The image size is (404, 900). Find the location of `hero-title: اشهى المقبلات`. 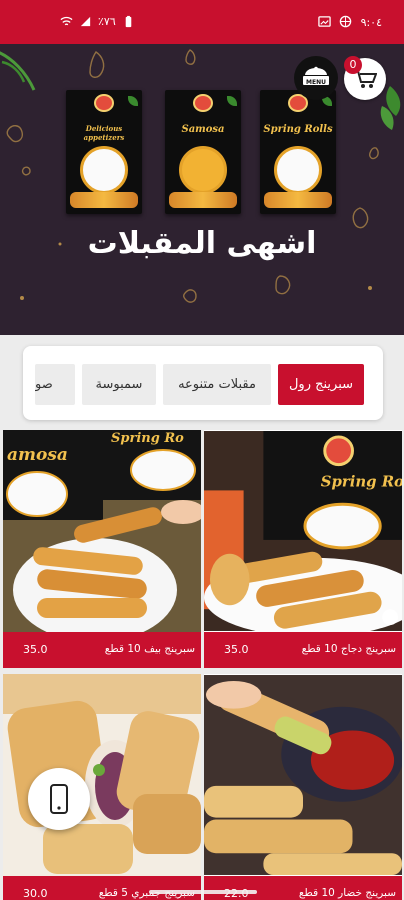

hero-title: اشهى المقبلات is located at coordinates (202, 243).